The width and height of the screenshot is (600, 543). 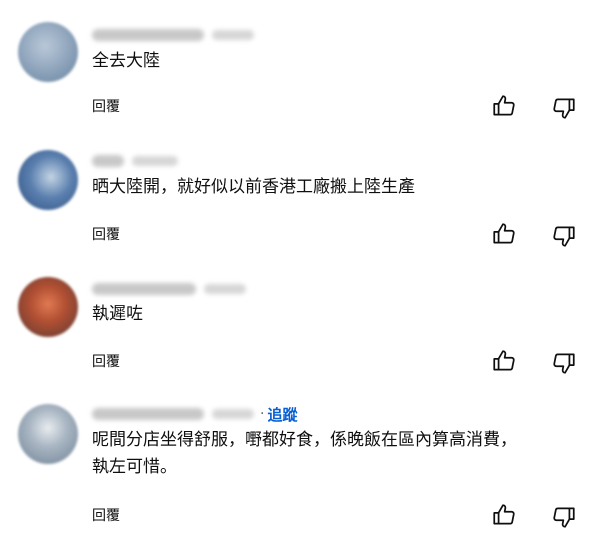 I want to click on comment-text: 晒大陸開，就好似以前香港工廠搬上陸生產, so click(x=253, y=187).